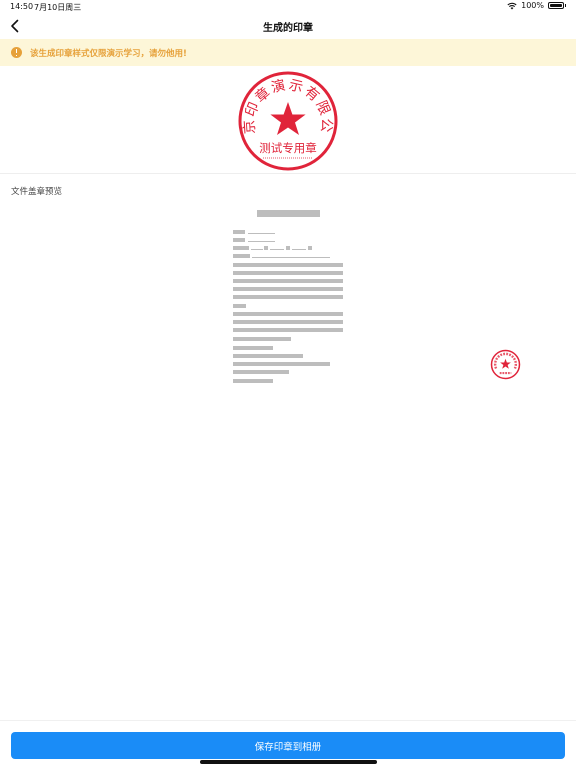 The image size is (576, 769). What do you see at coordinates (288, 52) in the screenshot?
I see `warning-banner: 该生成印章样式仅限演示学习，请勿他用!` at bounding box center [288, 52].